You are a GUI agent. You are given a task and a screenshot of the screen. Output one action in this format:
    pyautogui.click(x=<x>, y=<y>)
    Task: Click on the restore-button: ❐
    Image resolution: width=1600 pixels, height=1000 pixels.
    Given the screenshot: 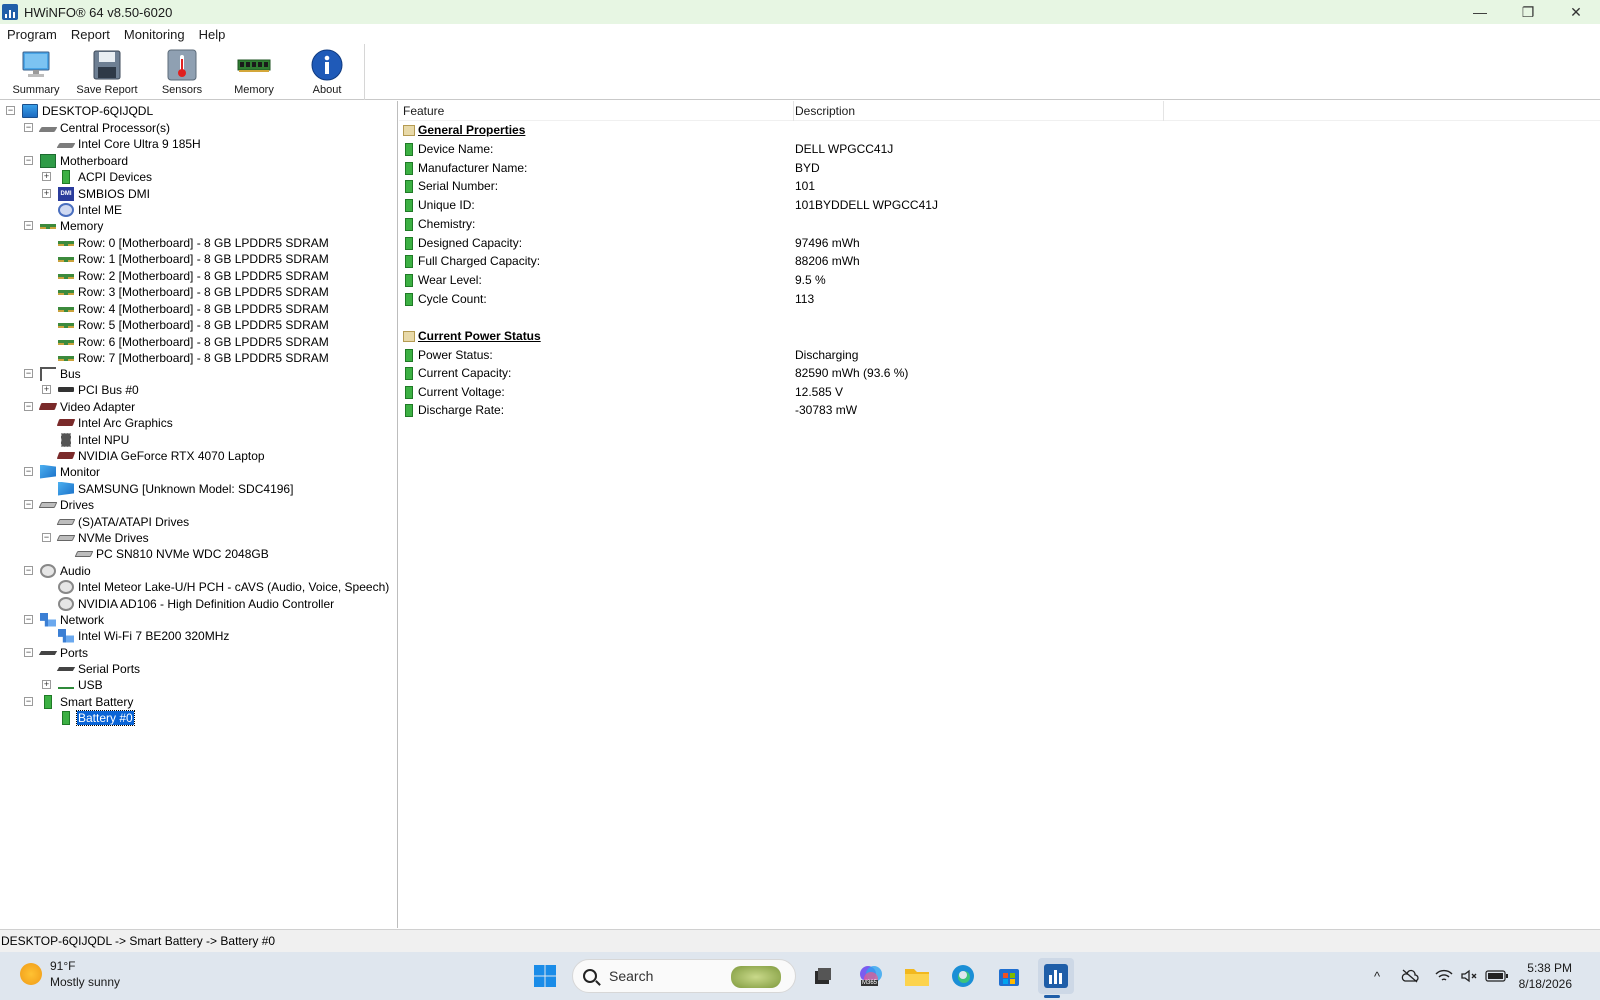 What is the action you would take?
    pyautogui.click(x=1528, y=12)
    